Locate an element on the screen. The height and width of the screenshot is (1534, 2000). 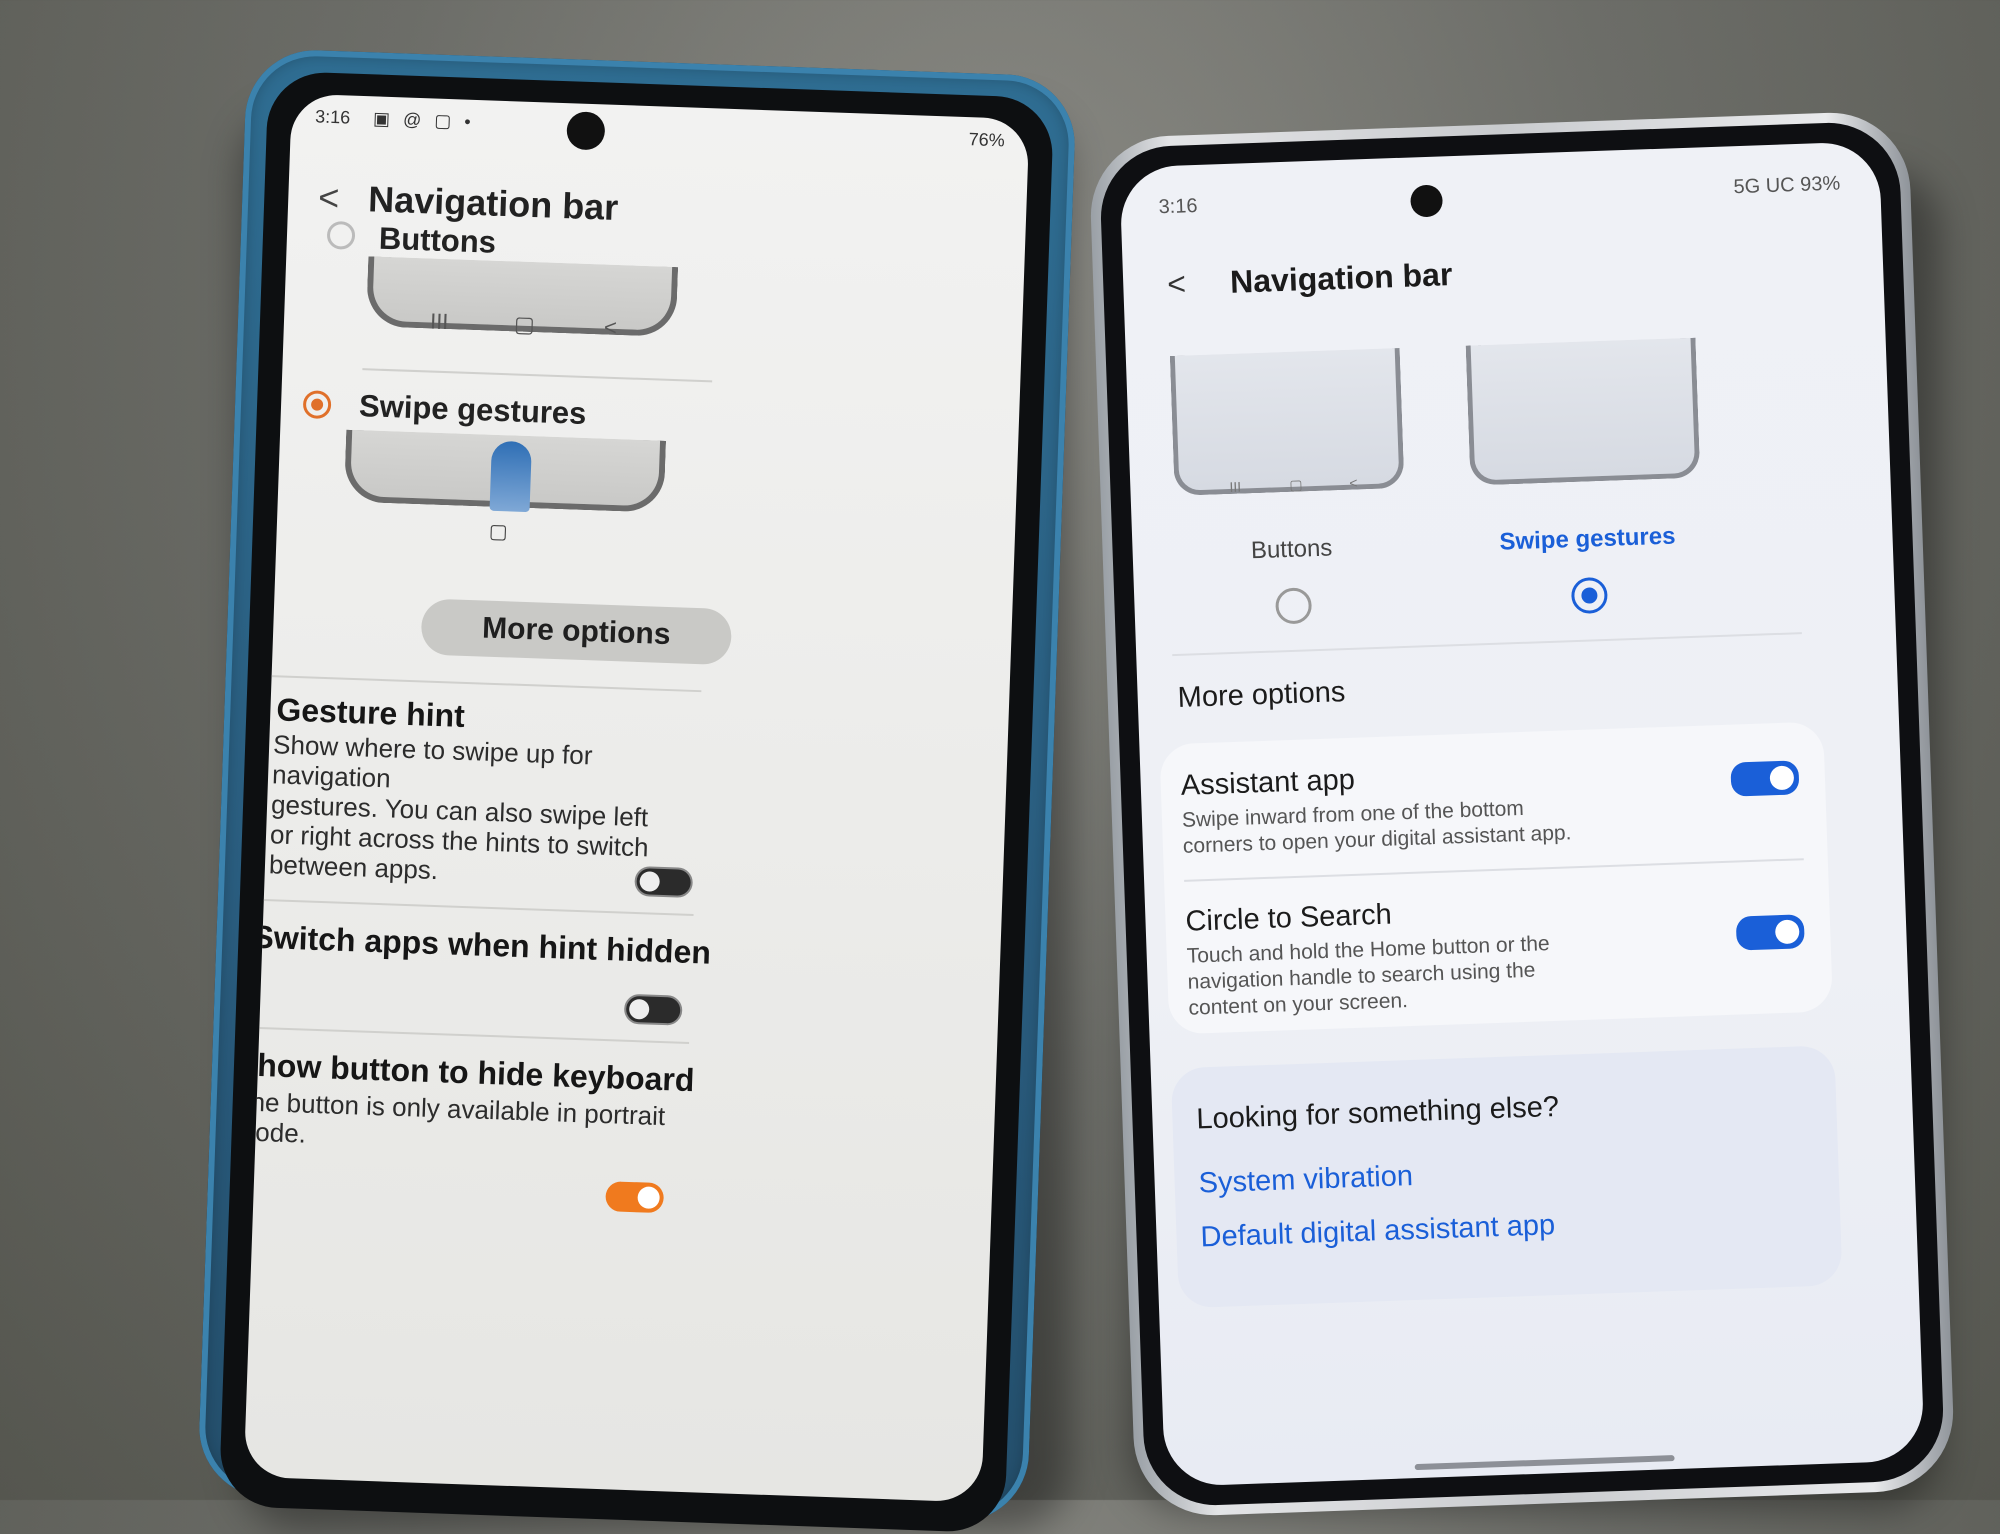
gesture-handle-icon is located at coordinates (510, 476).